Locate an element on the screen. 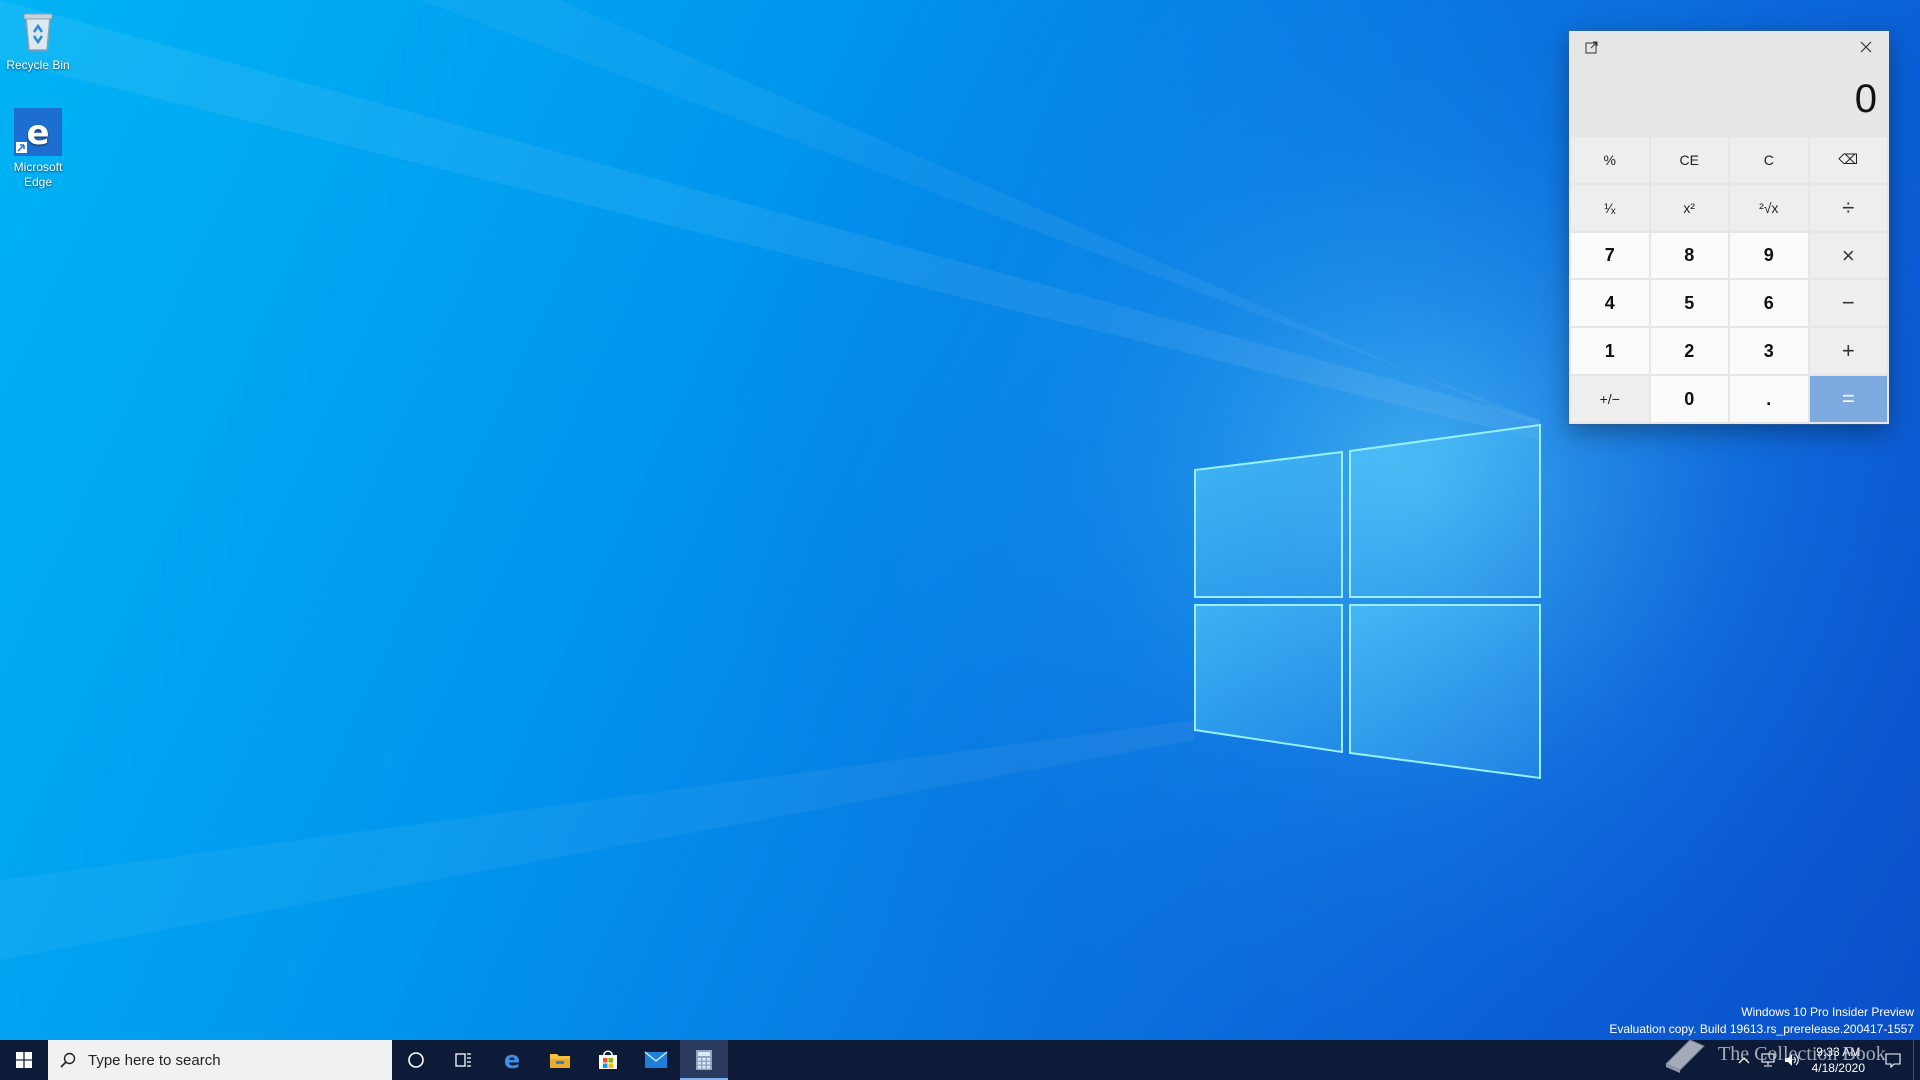  desktop-icon-recycle-bin: Recycle Bin is located at coordinates (38, 39).